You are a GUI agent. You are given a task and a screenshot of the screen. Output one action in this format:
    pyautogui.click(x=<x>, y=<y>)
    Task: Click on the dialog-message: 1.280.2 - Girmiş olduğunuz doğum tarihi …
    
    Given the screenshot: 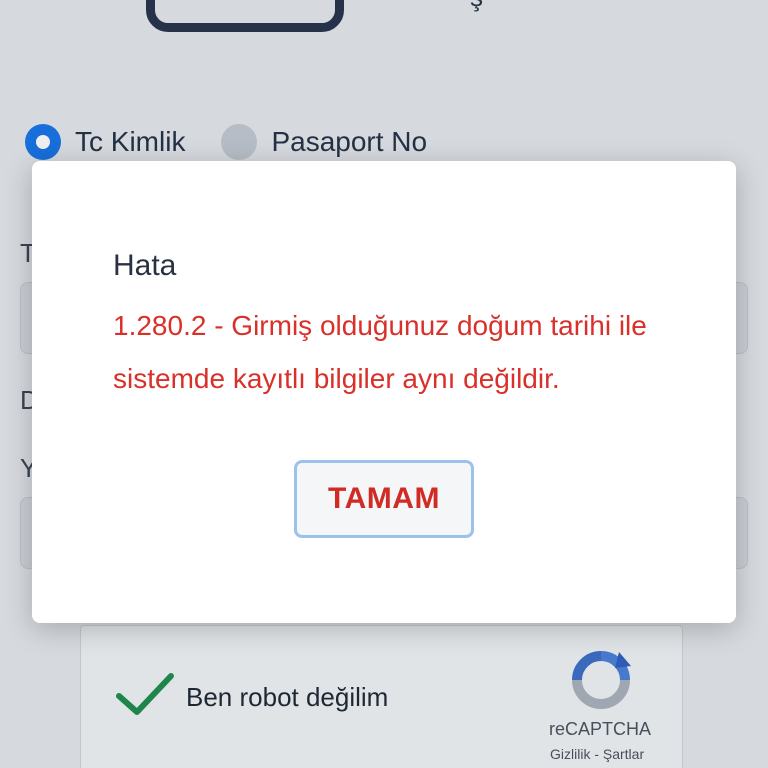 What is the action you would take?
    pyautogui.click(x=380, y=352)
    